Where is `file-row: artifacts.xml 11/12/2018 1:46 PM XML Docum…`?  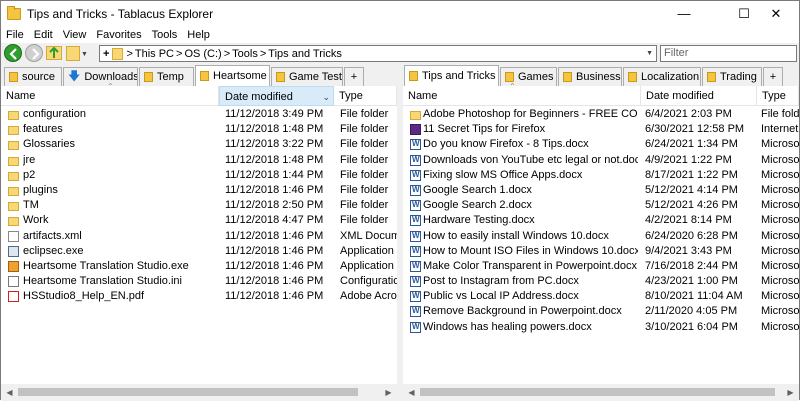 file-row: artifacts.xml 11/12/2018 1:46 PM XML Docum… is located at coordinates (199, 236).